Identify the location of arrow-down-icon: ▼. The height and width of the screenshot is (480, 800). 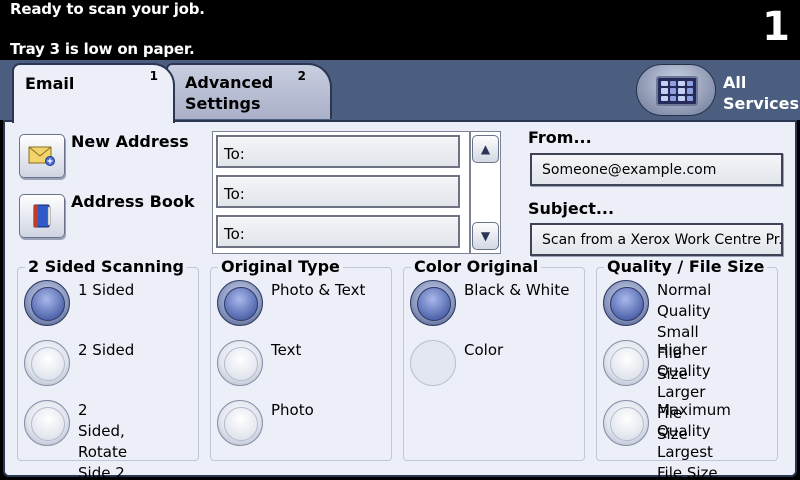
(485, 236).